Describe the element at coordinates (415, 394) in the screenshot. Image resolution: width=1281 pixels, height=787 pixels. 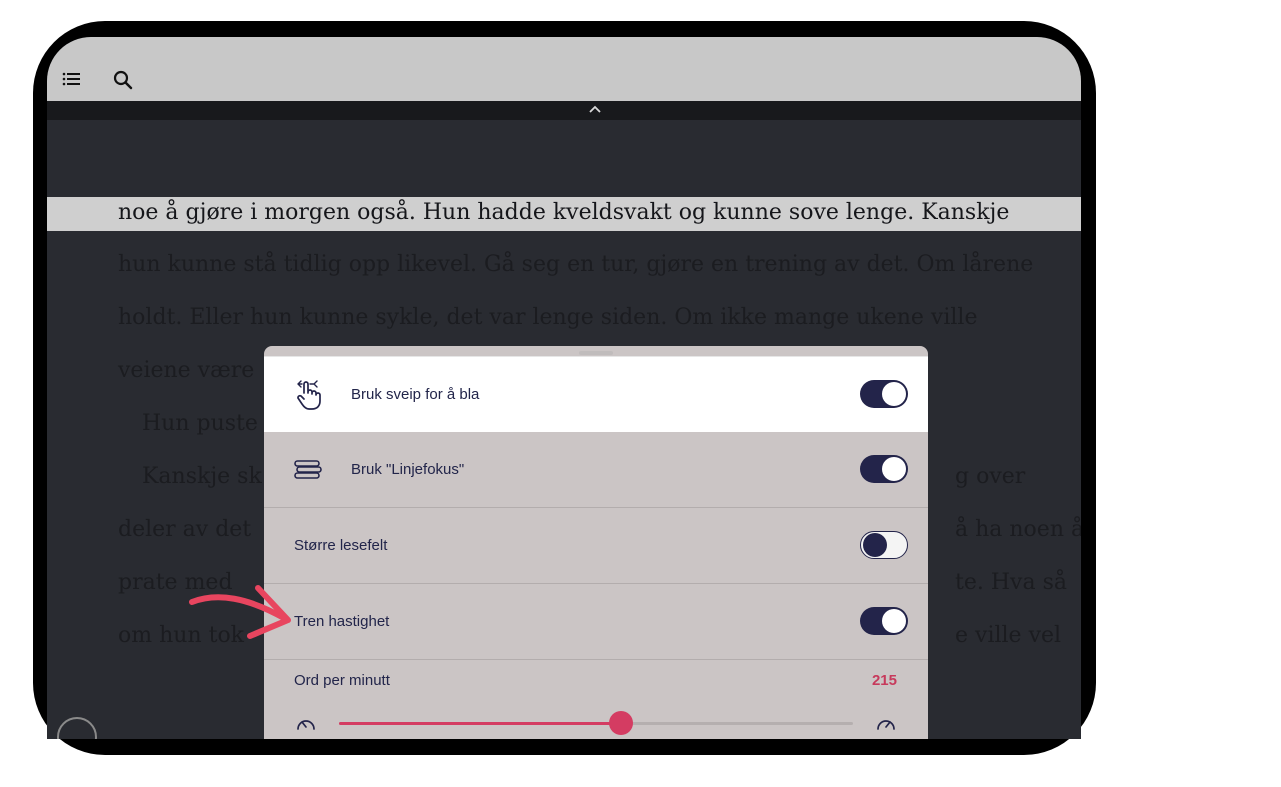
I see `setting-label: Bruk sveip for å bla` at that location.